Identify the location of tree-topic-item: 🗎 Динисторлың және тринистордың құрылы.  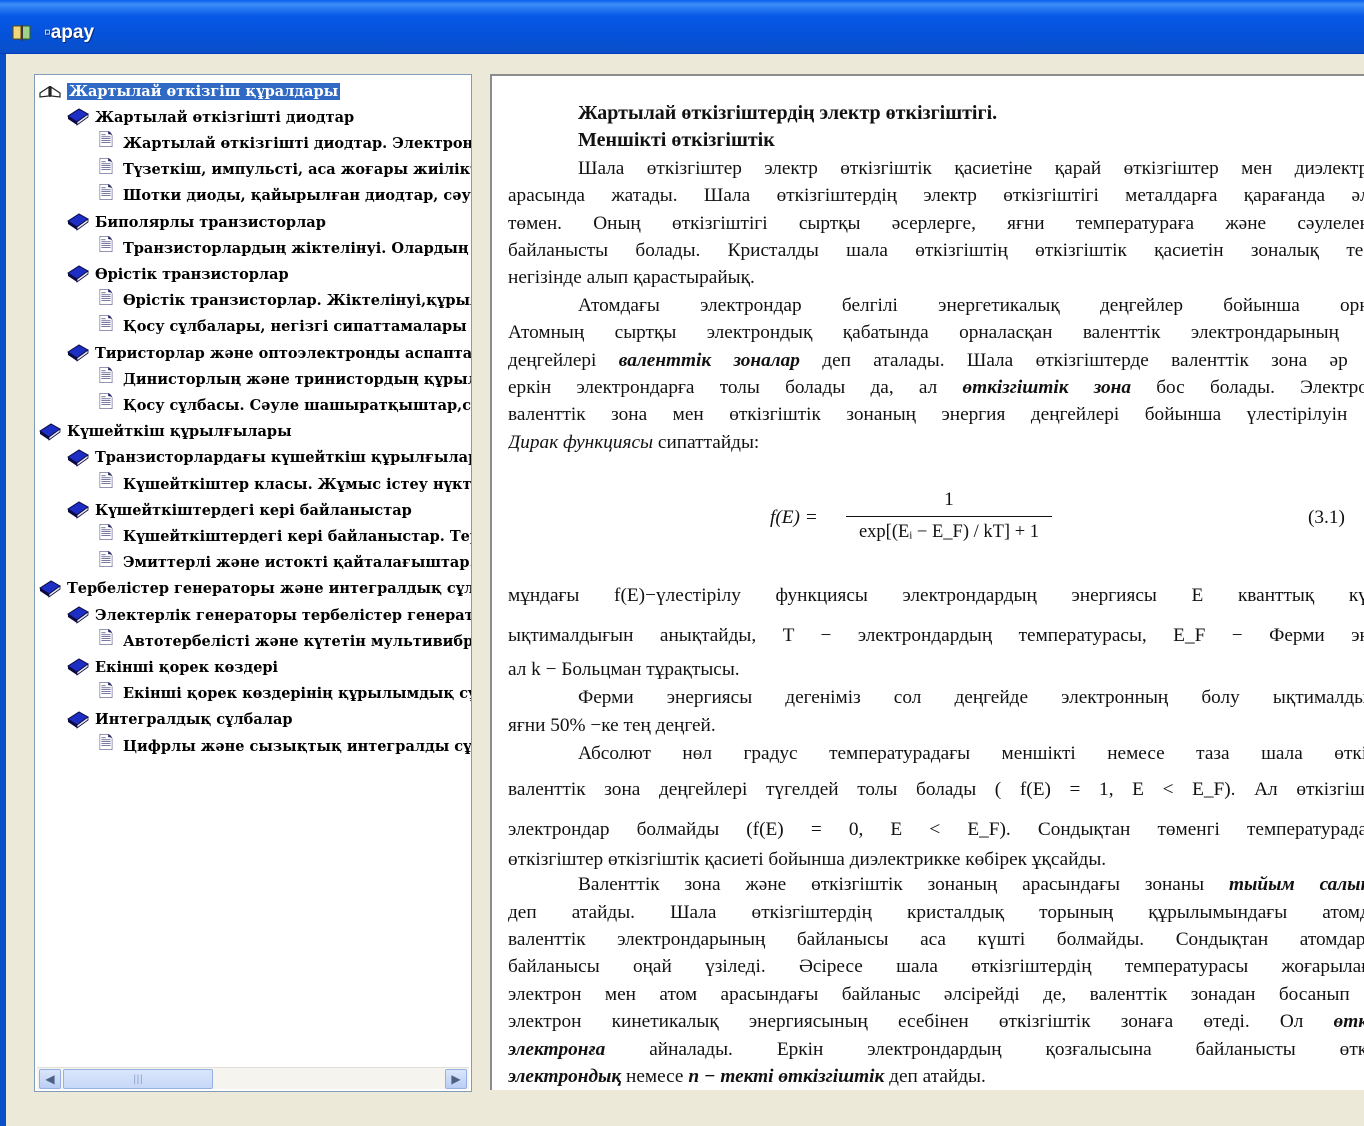
(282, 378).